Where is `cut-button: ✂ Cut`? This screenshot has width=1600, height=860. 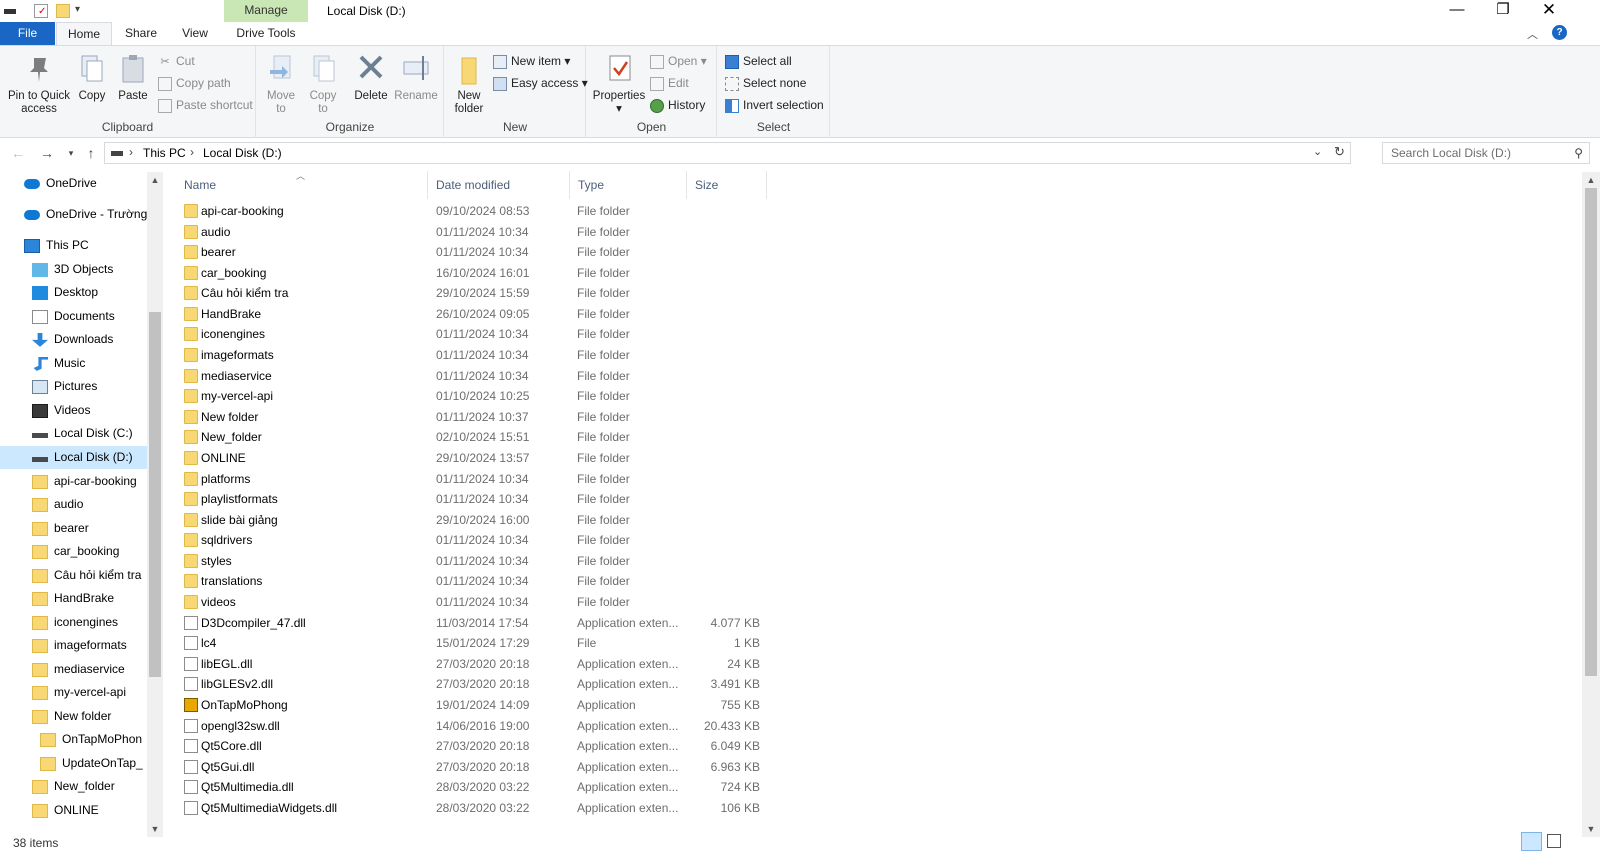
cut-button: ✂ Cut is located at coordinates (176, 61).